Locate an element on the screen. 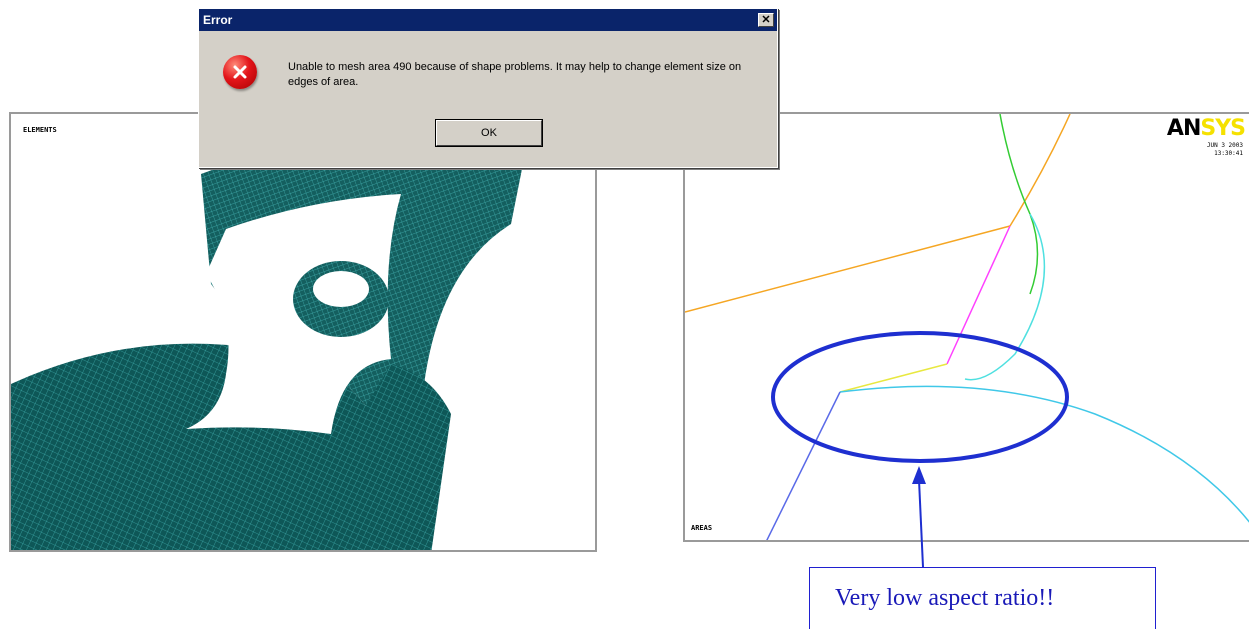  dialog-titlebar: Error ✕ is located at coordinates (488, 20).